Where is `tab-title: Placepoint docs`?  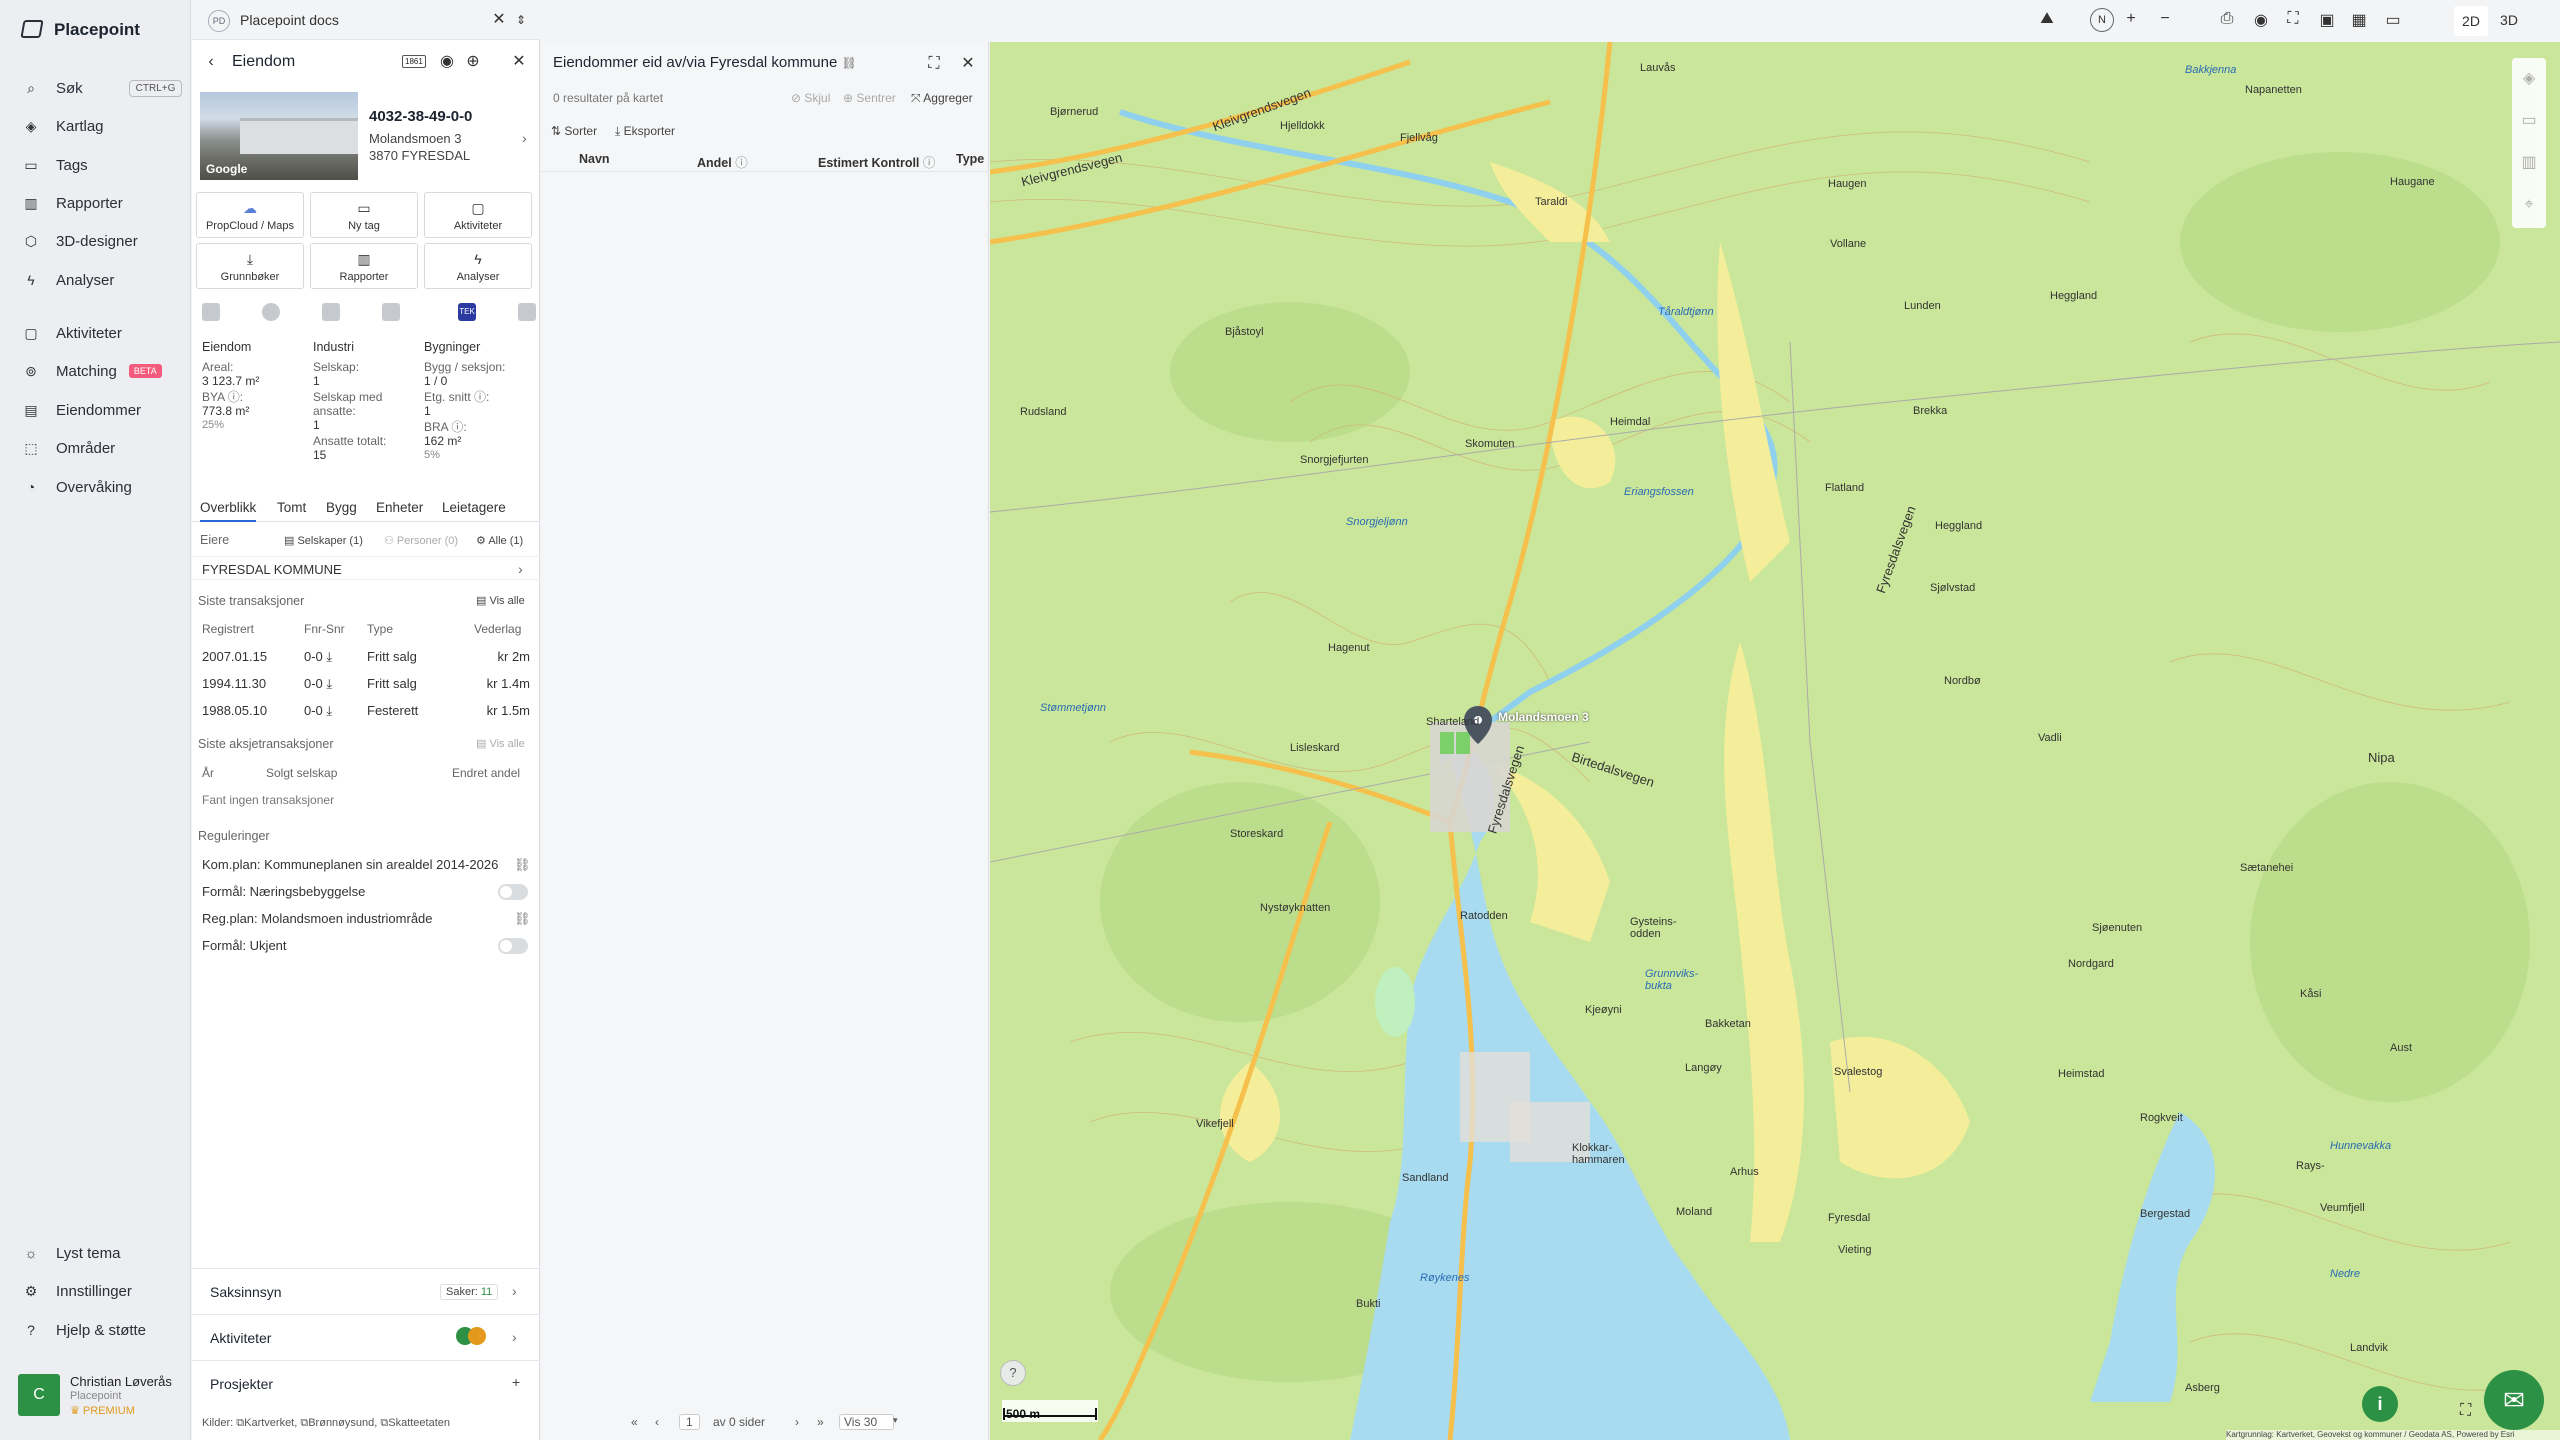
tab-title: Placepoint docs is located at coordinates (289, 20).